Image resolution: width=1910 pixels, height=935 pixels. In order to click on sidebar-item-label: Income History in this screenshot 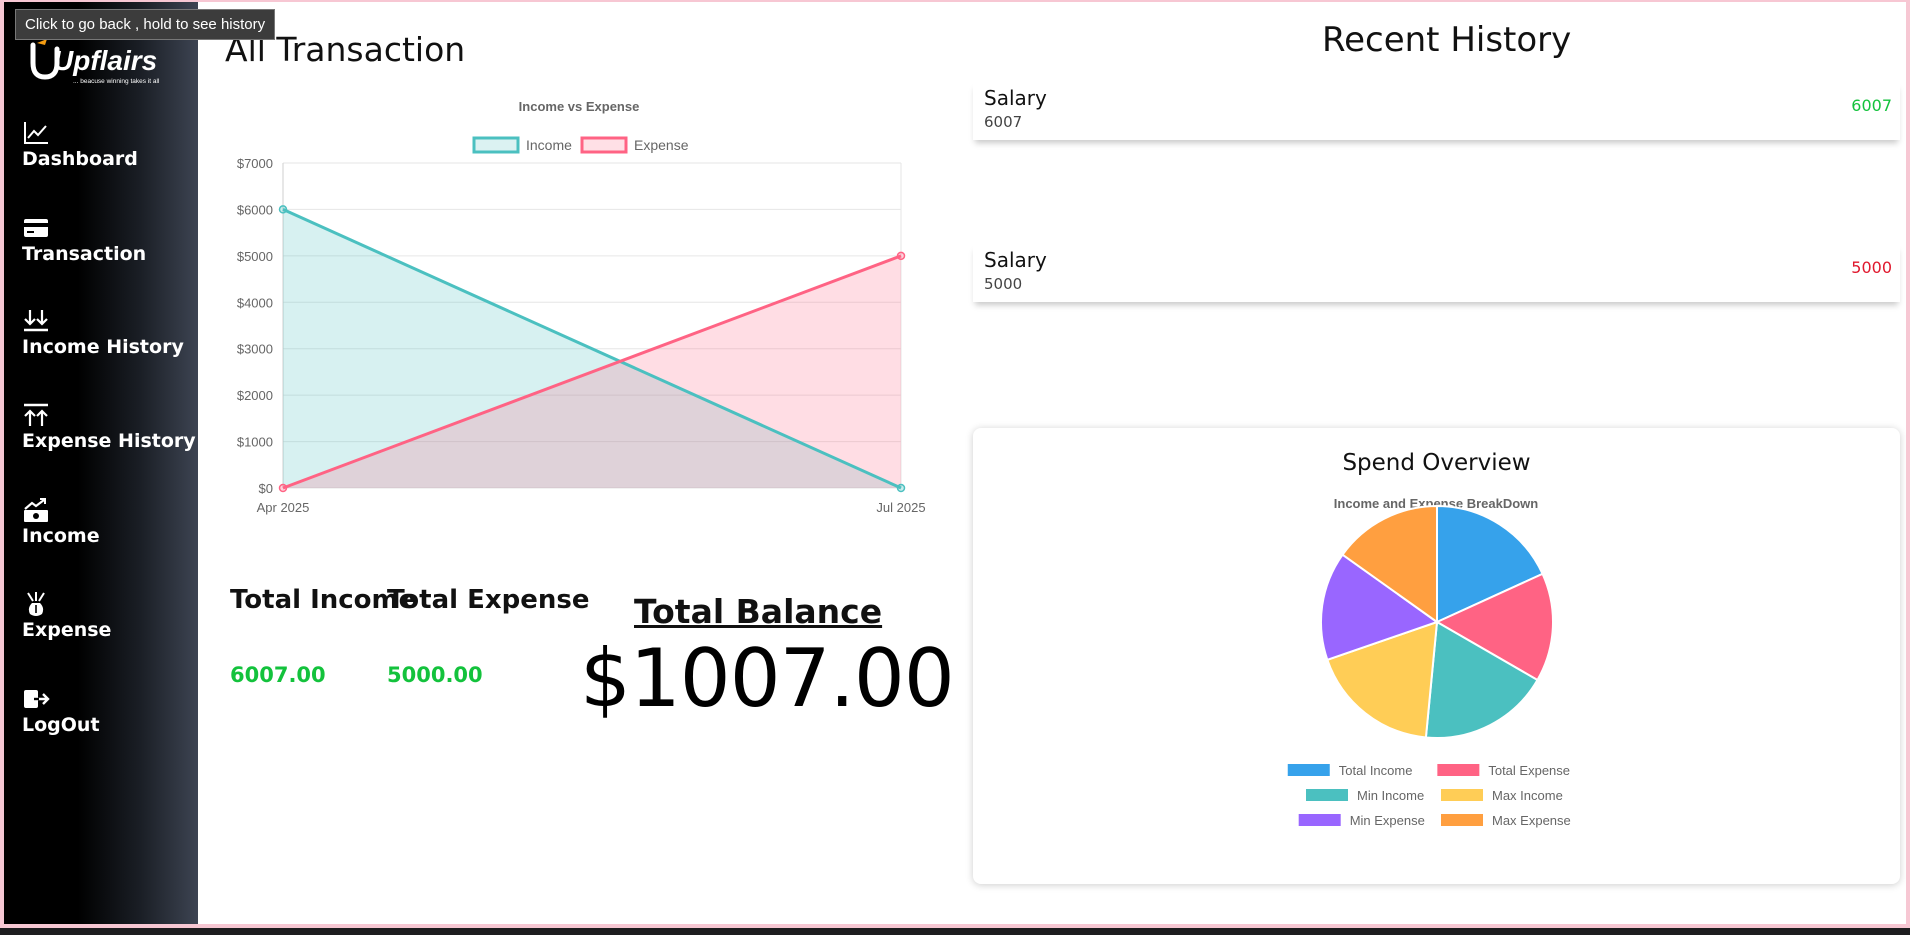, I will do `click(103, 347)`.